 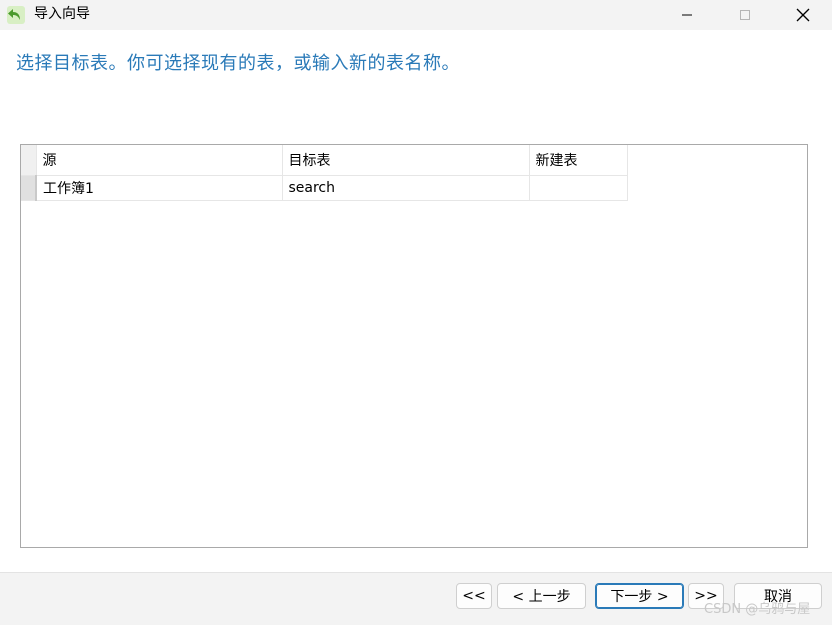 I want to click on maximize-icon, so click(x=745, y=15).